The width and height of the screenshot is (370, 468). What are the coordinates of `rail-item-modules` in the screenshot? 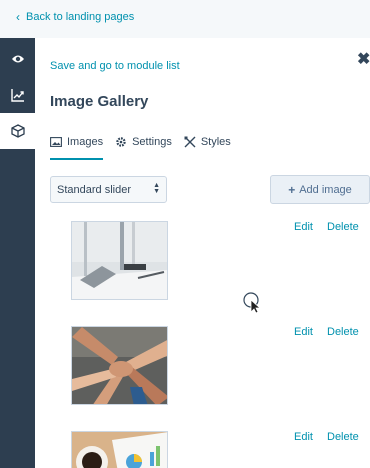 It's located at (17, 131).